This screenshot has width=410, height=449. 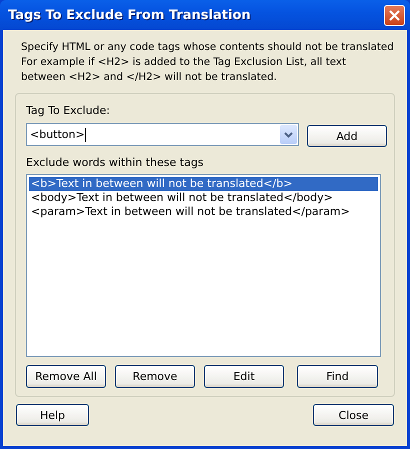 What do you see at coordinates (337, 376) in the screenshot?
I see `list-button: Find` at bounding box center [337, 376].